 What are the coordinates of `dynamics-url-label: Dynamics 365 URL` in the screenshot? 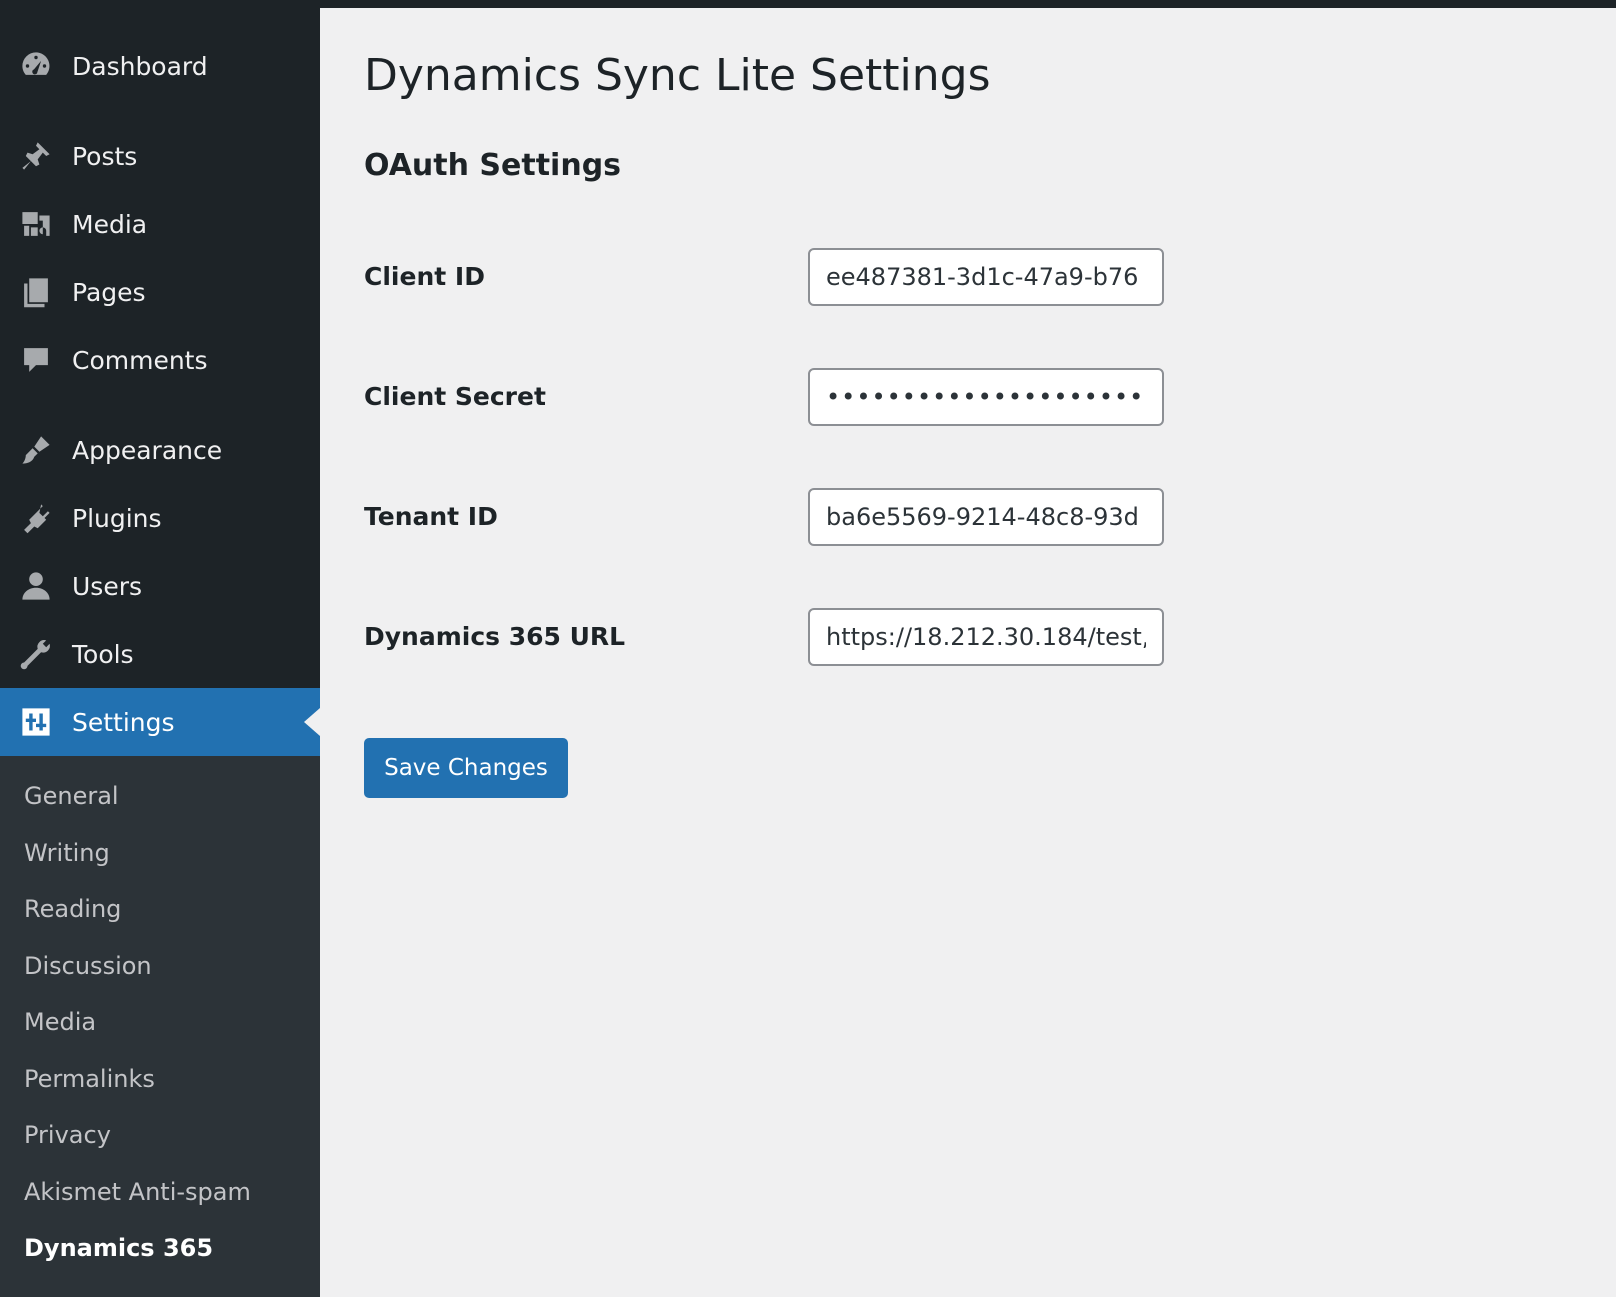 It's located at (494, 636).